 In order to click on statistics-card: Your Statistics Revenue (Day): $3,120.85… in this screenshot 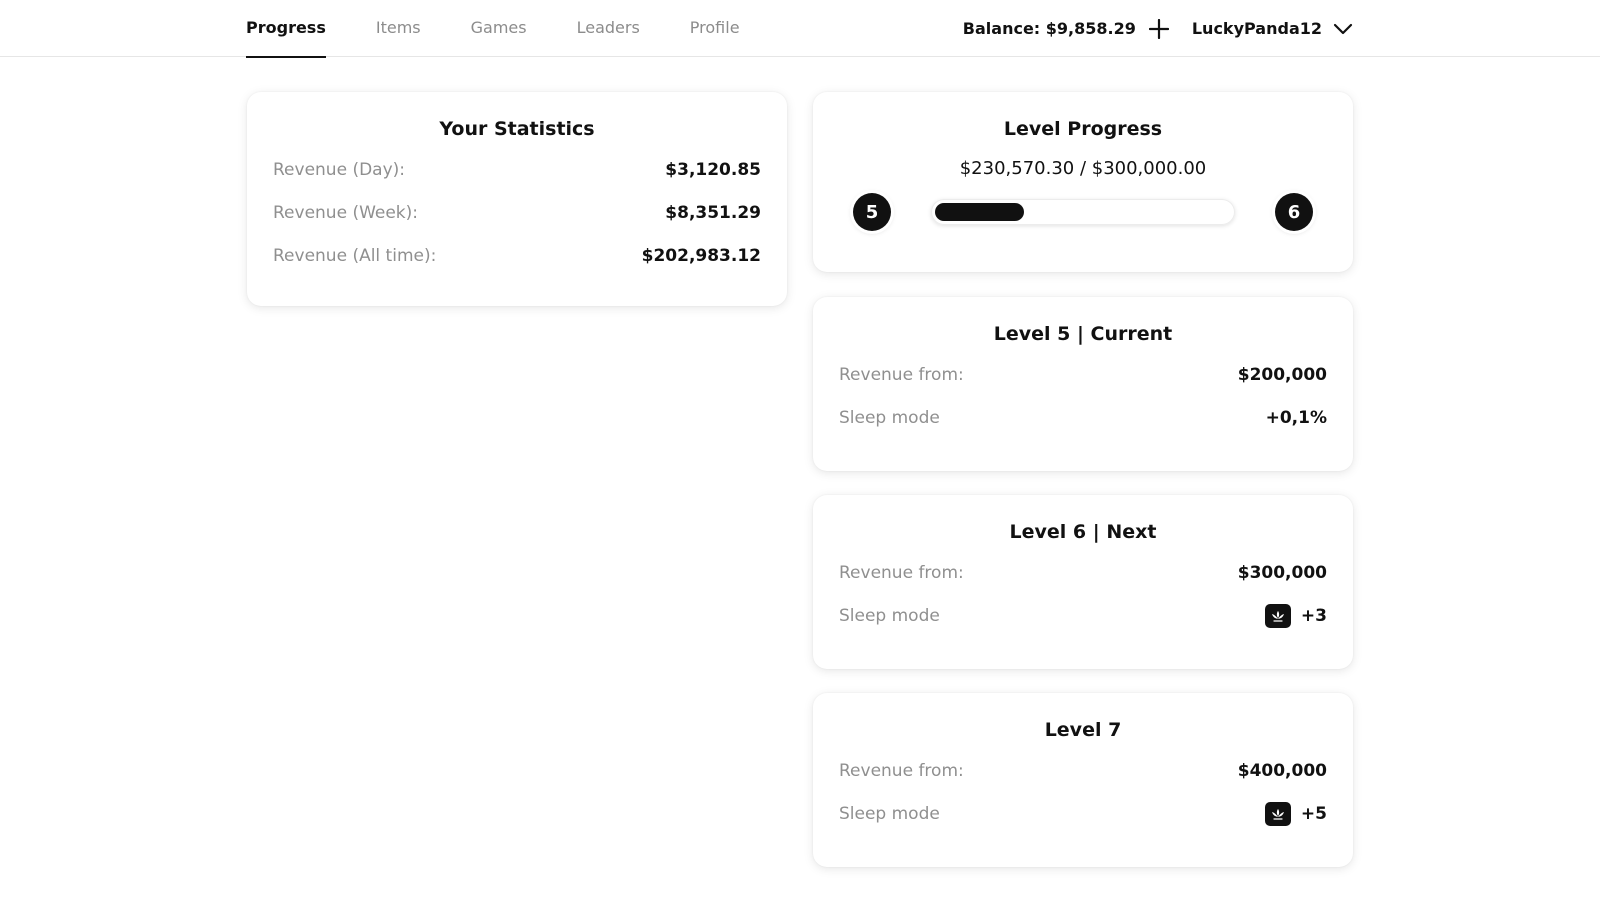, I will do `click(517, 199)`.